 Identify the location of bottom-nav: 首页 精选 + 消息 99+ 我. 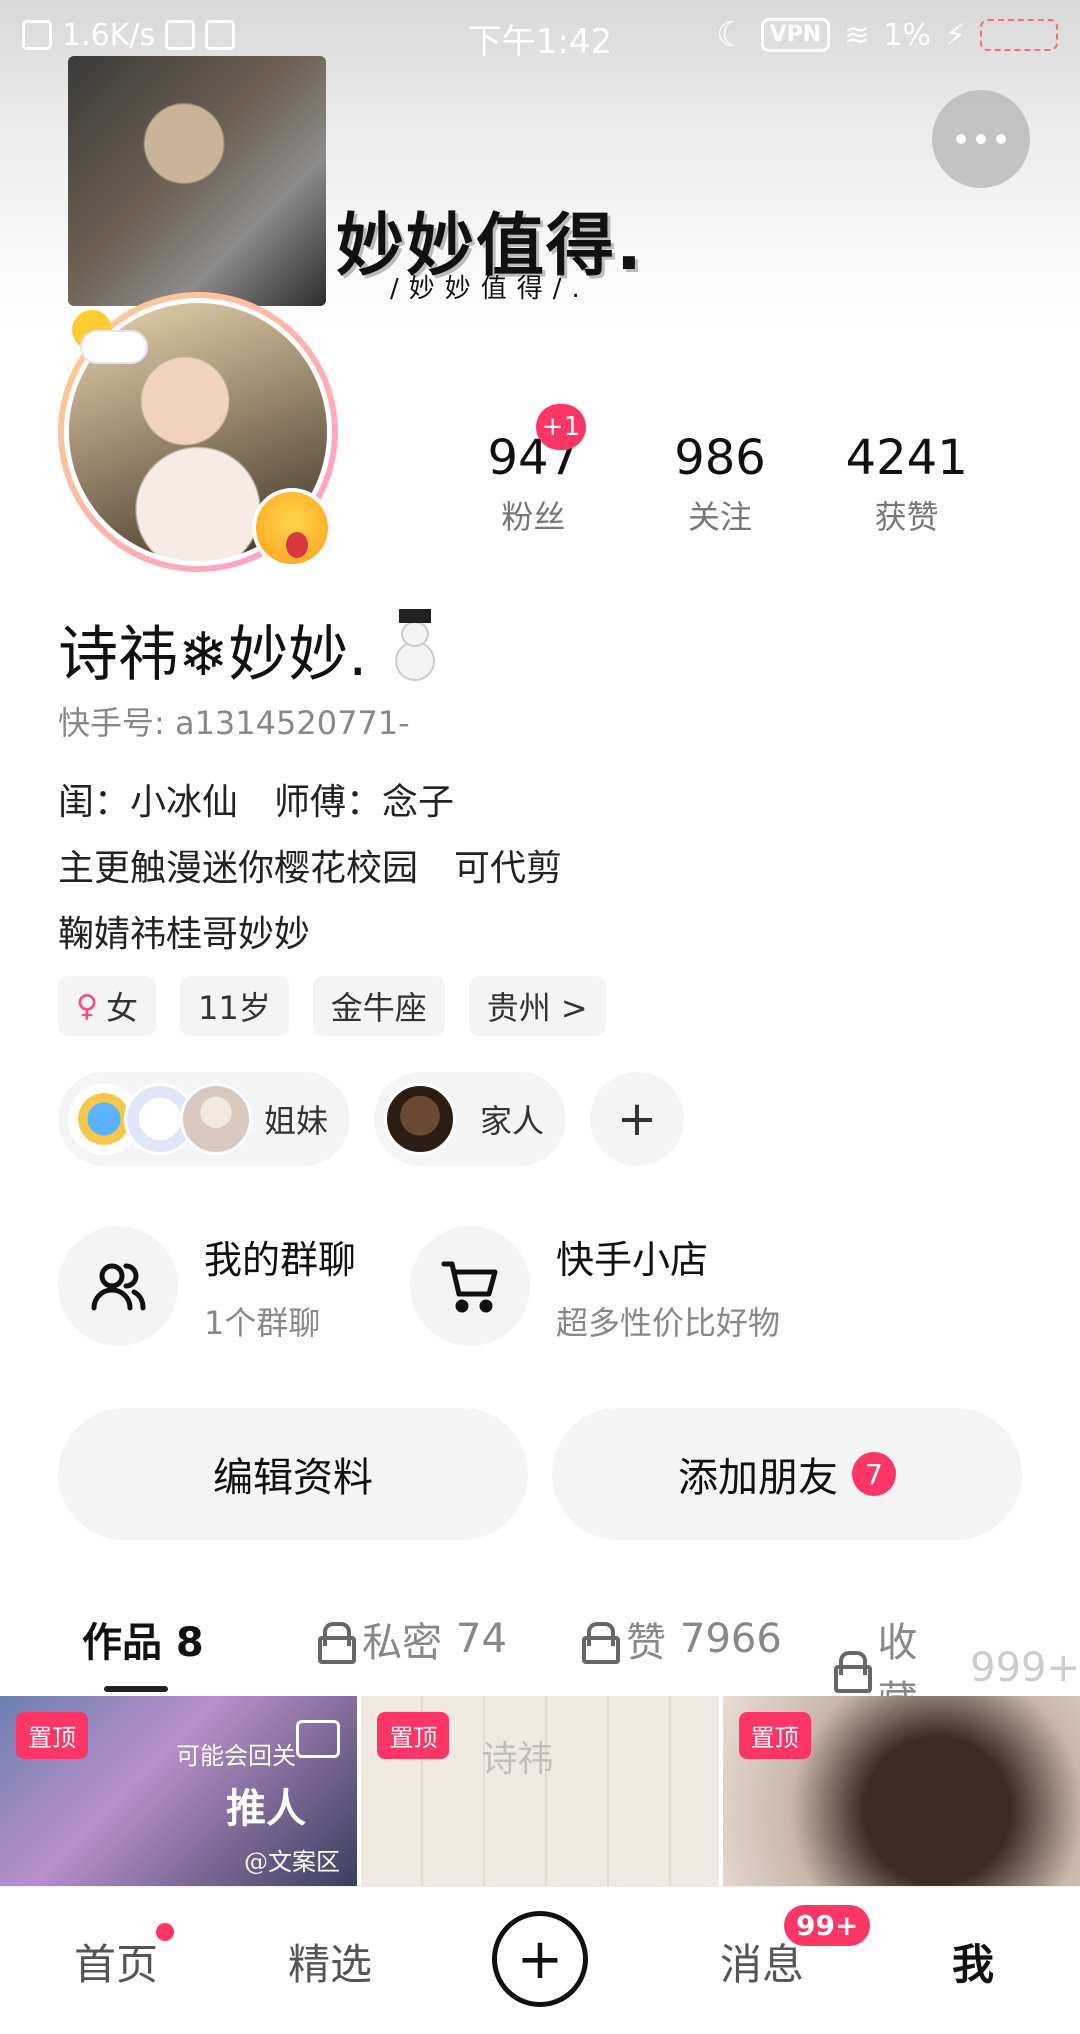
(540, 1960).